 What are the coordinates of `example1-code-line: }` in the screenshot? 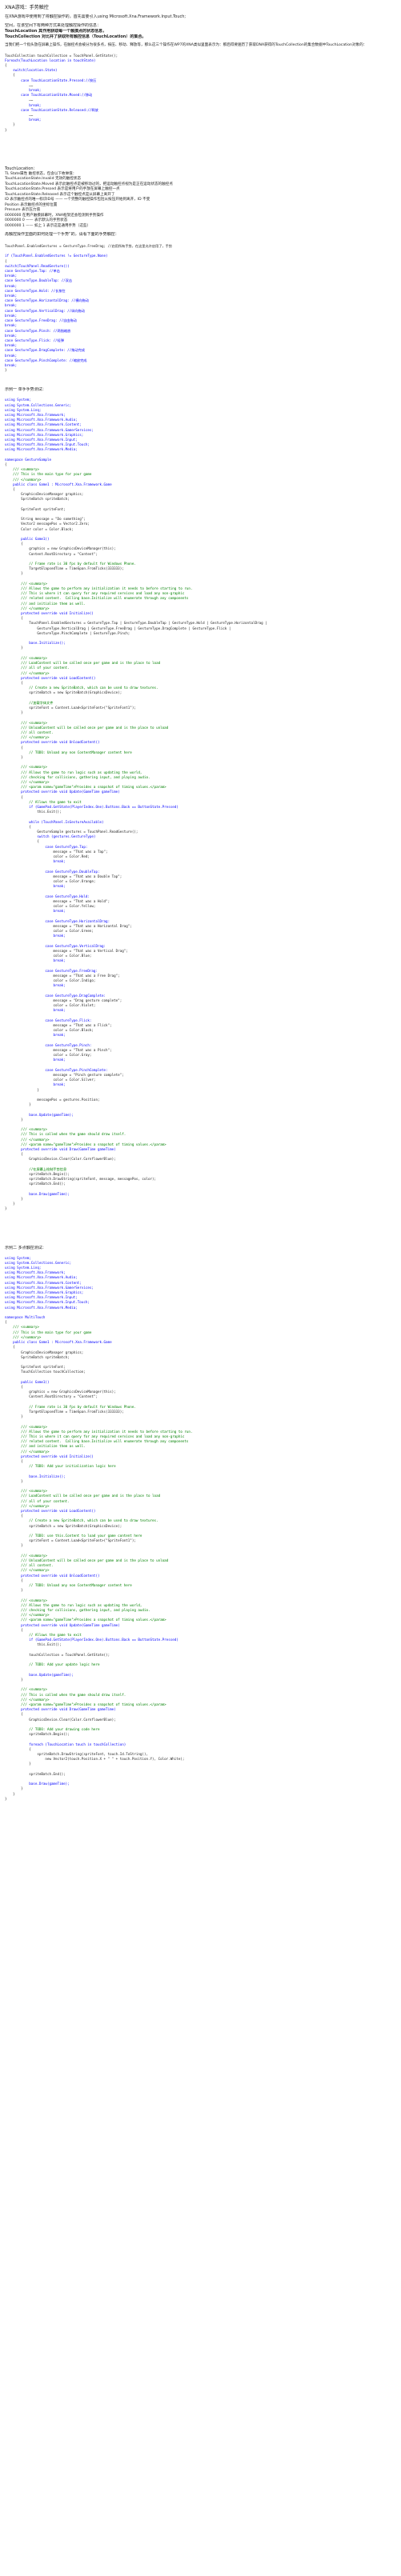 It's located at (6, 1208).